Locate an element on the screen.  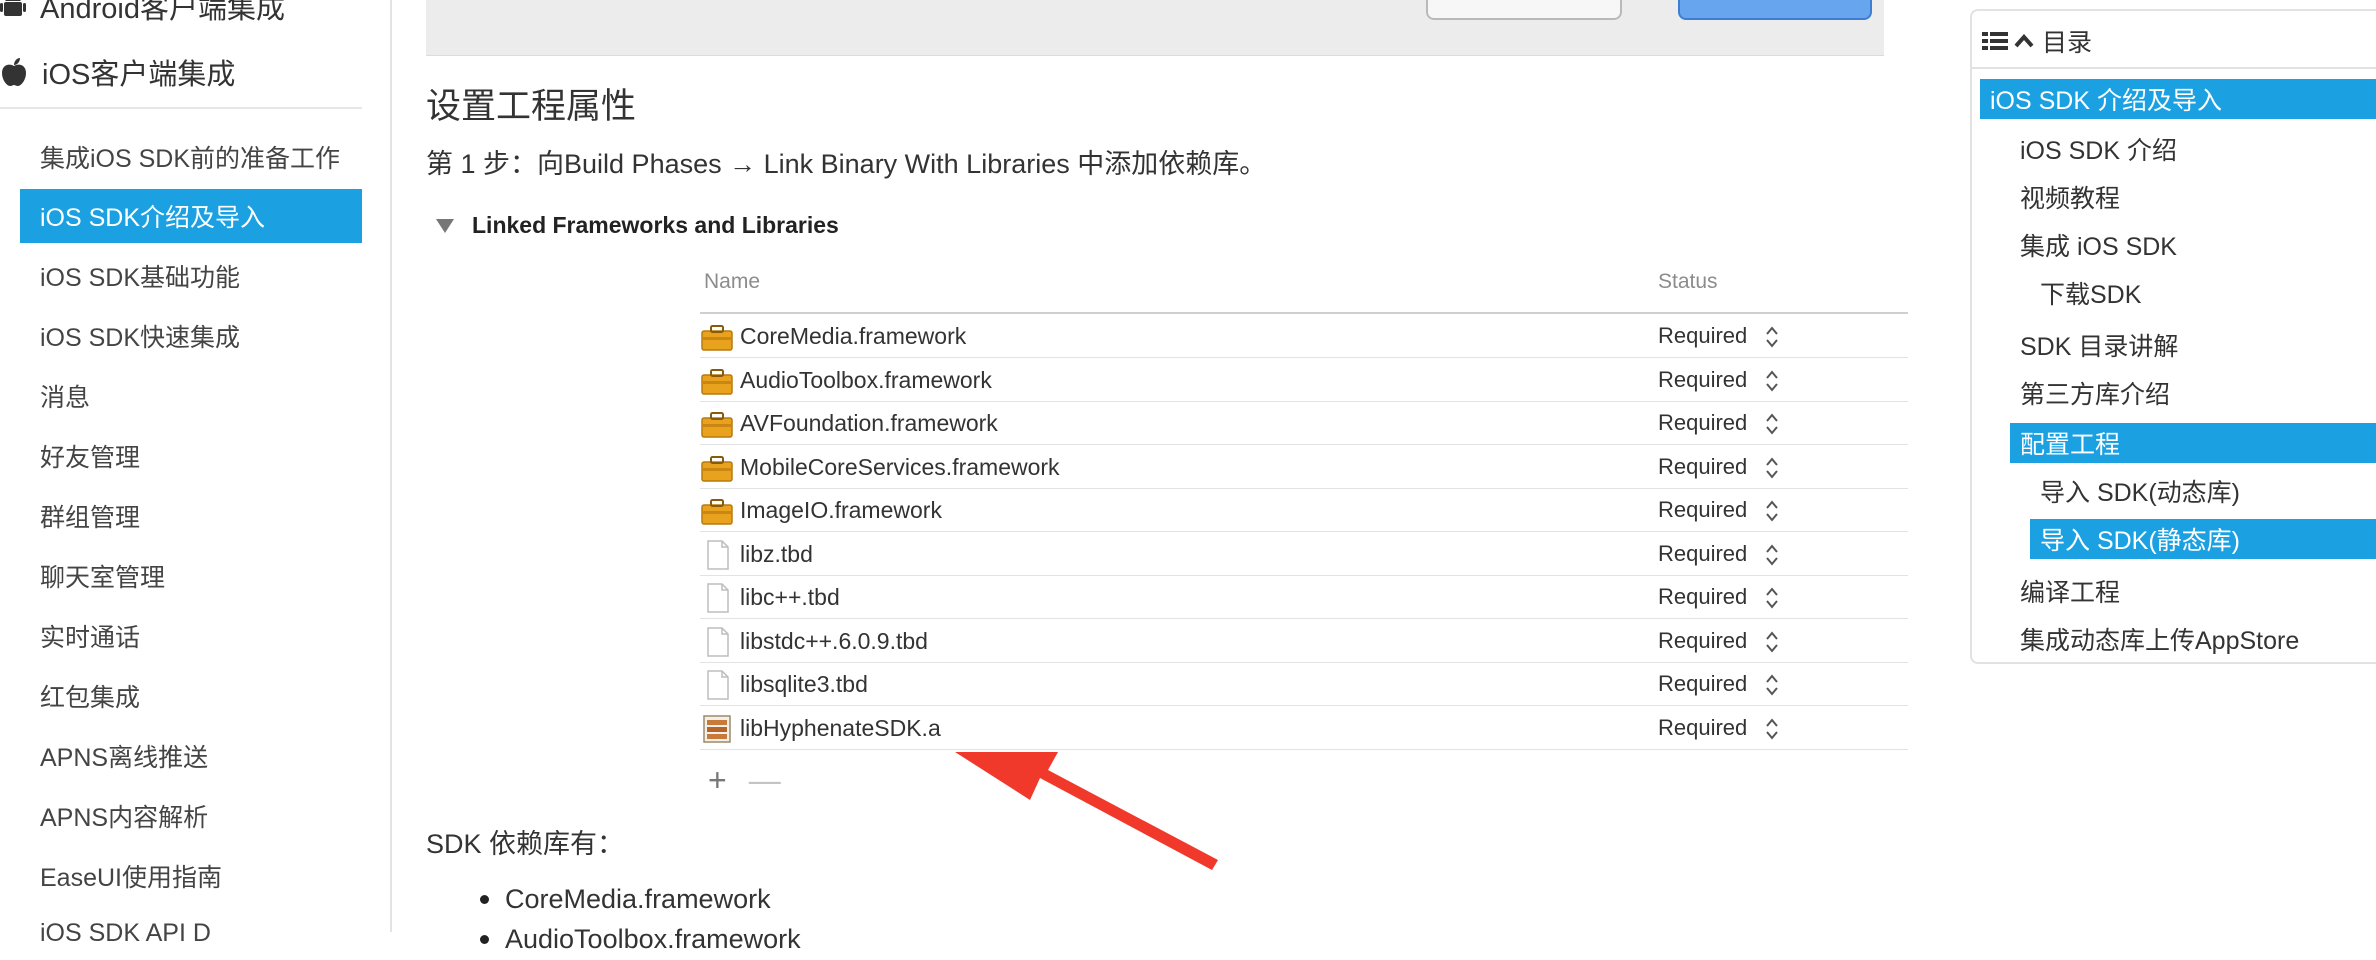
deps-list-label: CoreMedia.framework is located at coordinates (638, 899).